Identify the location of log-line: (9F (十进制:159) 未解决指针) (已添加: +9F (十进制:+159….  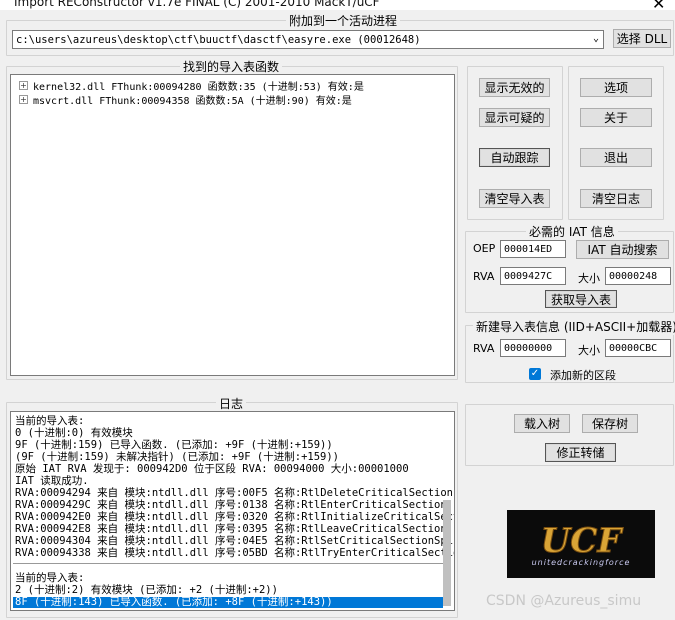
(177, 457).